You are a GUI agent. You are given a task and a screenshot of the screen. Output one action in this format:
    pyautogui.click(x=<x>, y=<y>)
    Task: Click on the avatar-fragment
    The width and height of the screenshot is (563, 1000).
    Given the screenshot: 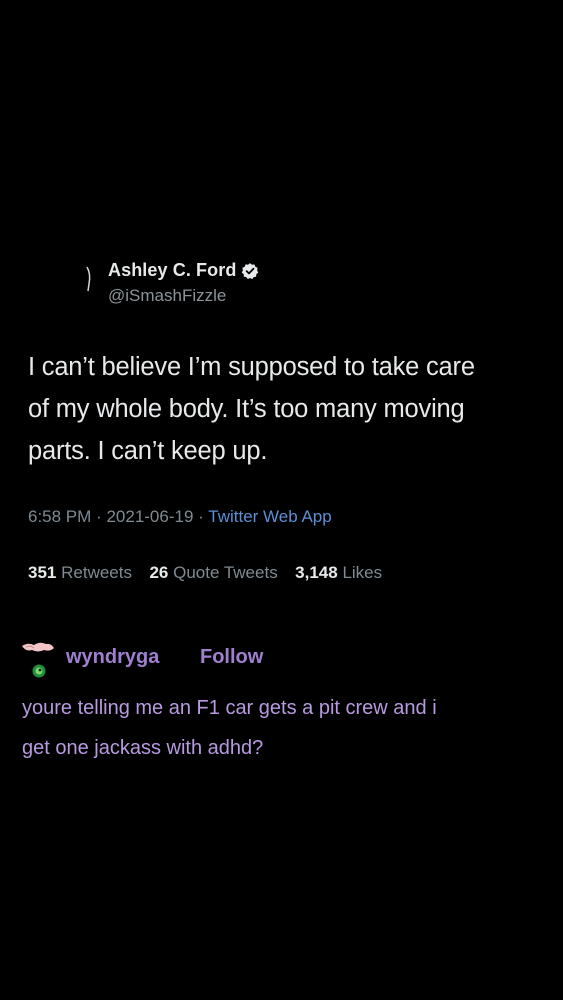 What is the action you would take?
    pyautogui.click(x=88, y=279)
    